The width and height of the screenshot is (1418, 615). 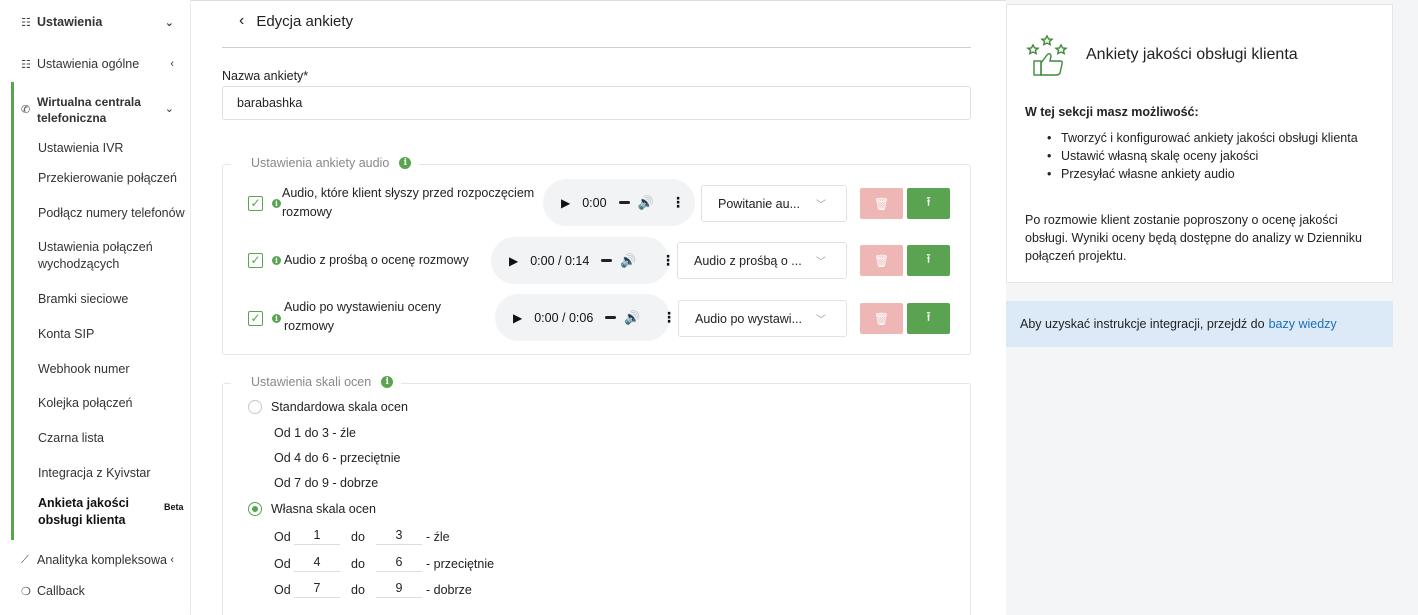 What do you see at coordinates (1192, 54) in the screenshot?
I see `info-title: Ankiety jakości obsługi klienta` at bounding box center [1192, 54].